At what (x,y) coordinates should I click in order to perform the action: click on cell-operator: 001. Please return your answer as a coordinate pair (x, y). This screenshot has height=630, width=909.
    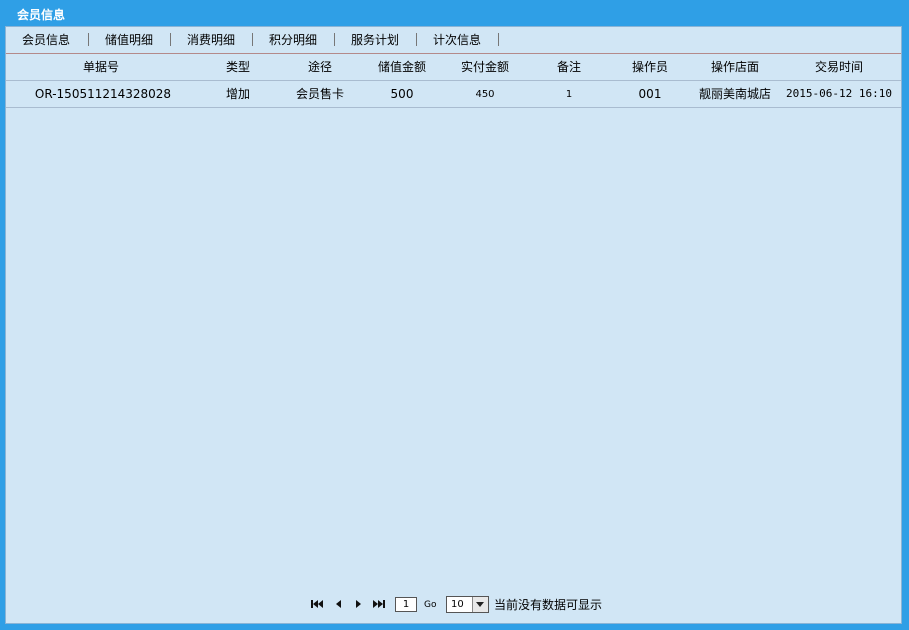
    Looking at the image, I should click on (650, 94).